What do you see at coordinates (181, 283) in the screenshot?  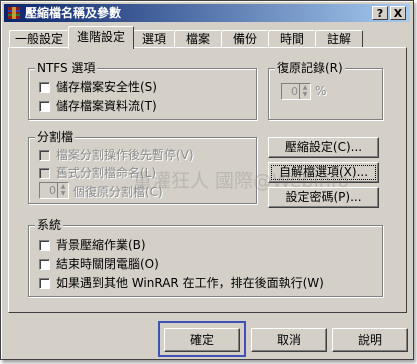 I see `wait-other-winrar-checkbox: 如果遇到其他 WinRAR 在工作，排在後面執行(W)` at bounding box center [181, 283].